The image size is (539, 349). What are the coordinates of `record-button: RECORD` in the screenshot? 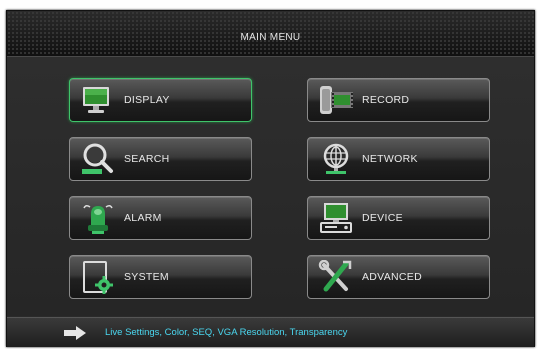 It's located at (398, 100).